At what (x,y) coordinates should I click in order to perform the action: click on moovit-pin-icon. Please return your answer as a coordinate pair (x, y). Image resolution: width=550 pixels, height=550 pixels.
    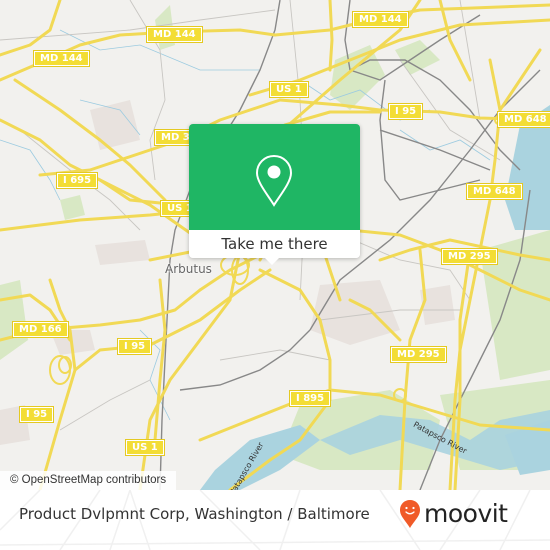
    Looking at the image, I should click on (410, 514).